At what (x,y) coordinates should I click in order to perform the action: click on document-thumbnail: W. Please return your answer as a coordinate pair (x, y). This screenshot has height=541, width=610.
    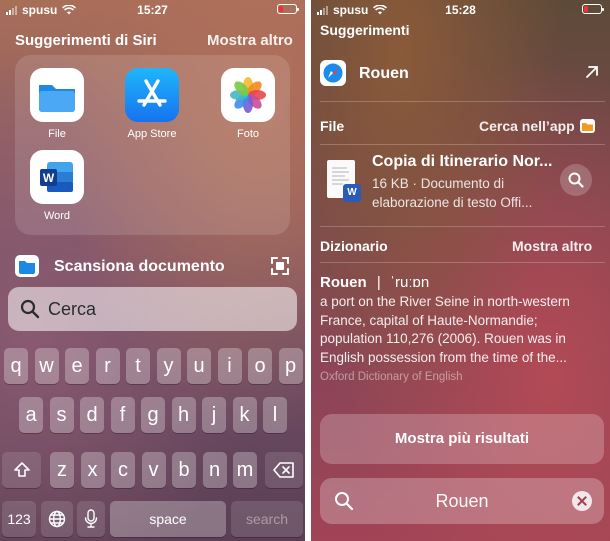
    Looking at the image, I should click on (344, 181).